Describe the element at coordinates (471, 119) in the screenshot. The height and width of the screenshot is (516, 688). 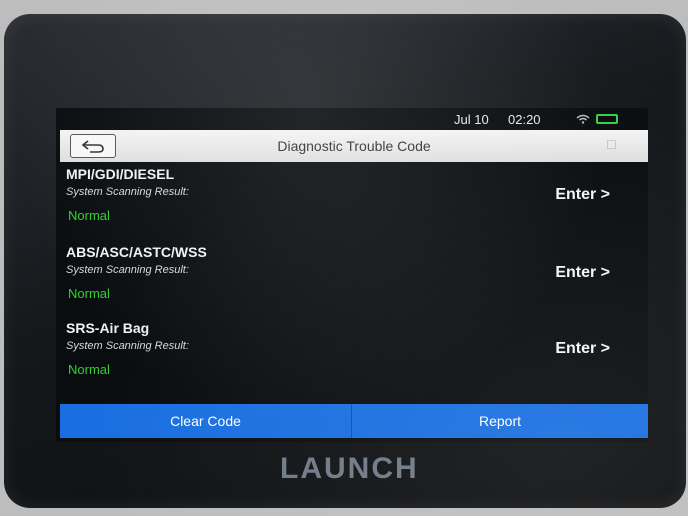
I see `status-date: Jul 10` at that location.